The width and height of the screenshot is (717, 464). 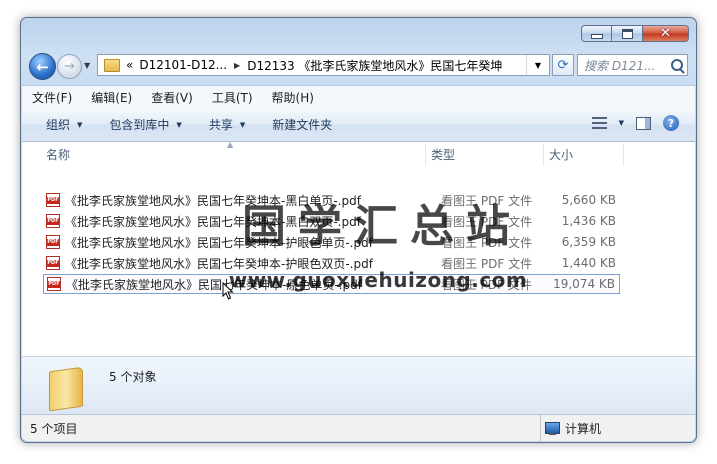 What do you see at coordinates (213, 200) in the screenshot?
I see `file-name: 《批李氏家族堂地风水》民国七年癸坤本-黑白单页-.pdf` at bounding box center [213, 200].